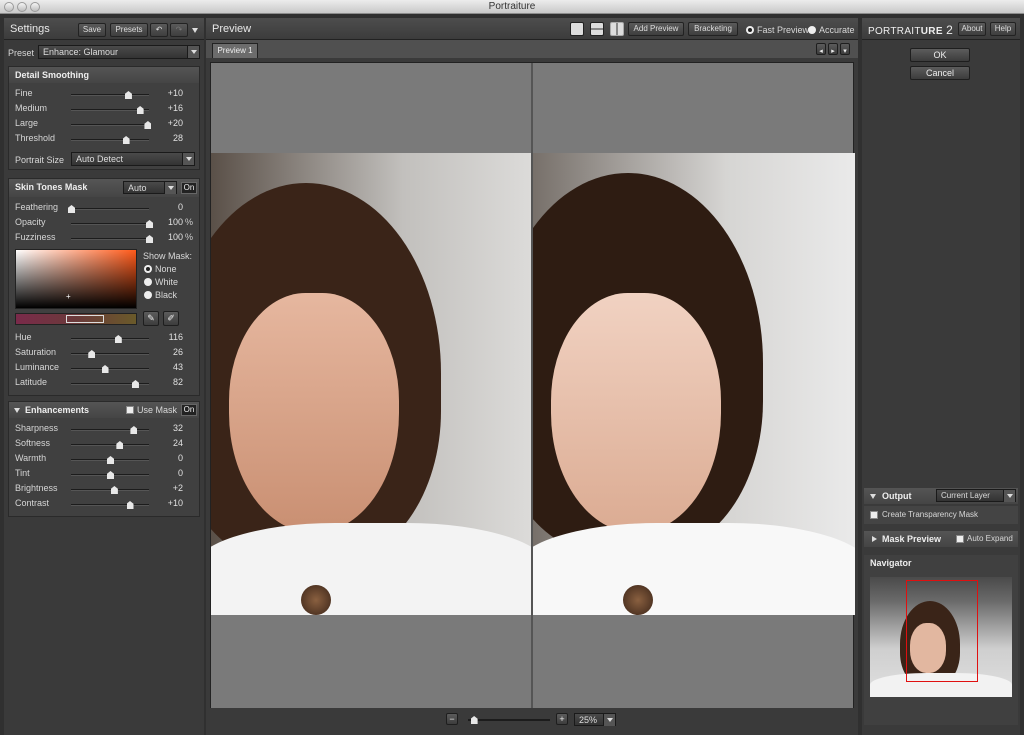  Describe the element at coordinates (129, 30) in the screenshot. I see `presets-button: Presets` at that location.